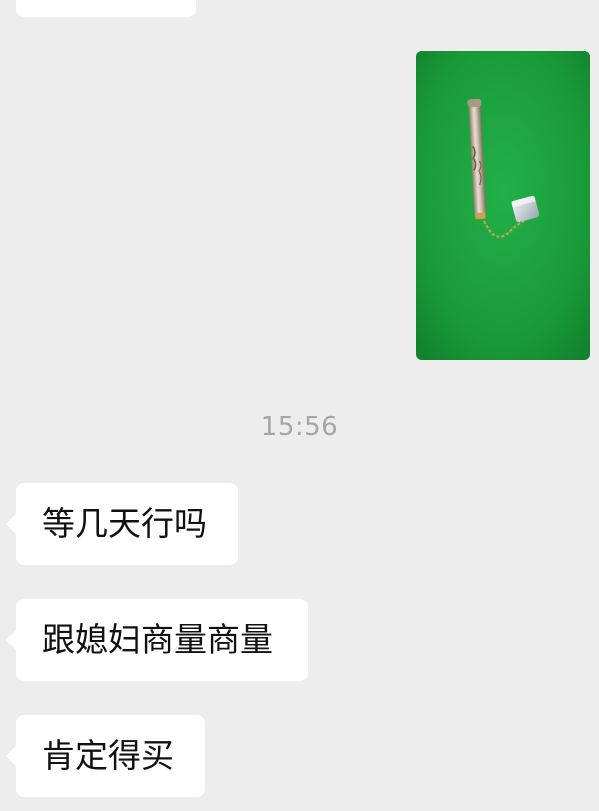 This screenshot has height=811, width=599. What do you see at coordinates (299, 427) in the screenshot?
I see `message-timestamp: 15:56` at bounding box center [299, 427].